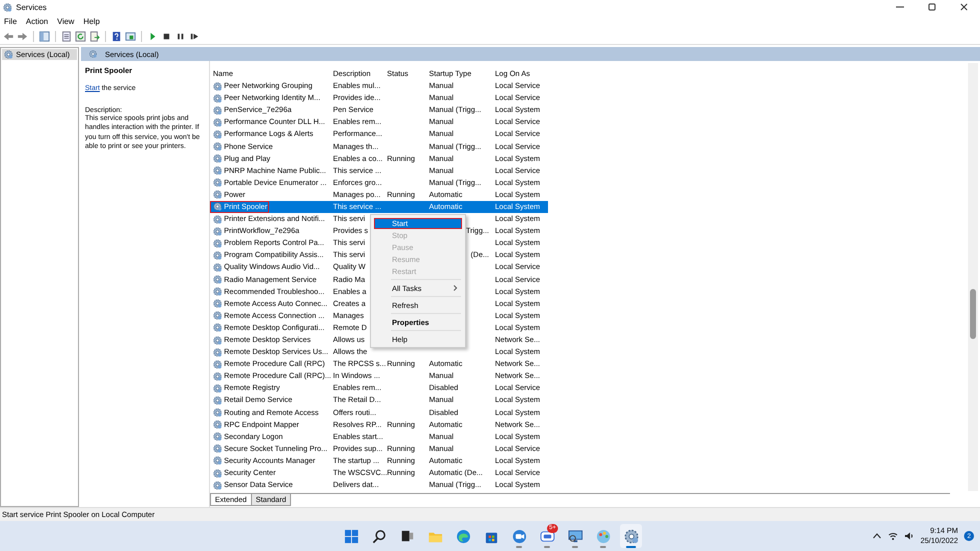 The height and width of the screenshot is (551, 980). Describe the element at coordinates (66, 36) in the screenshot. I see `document-icon` at that location.